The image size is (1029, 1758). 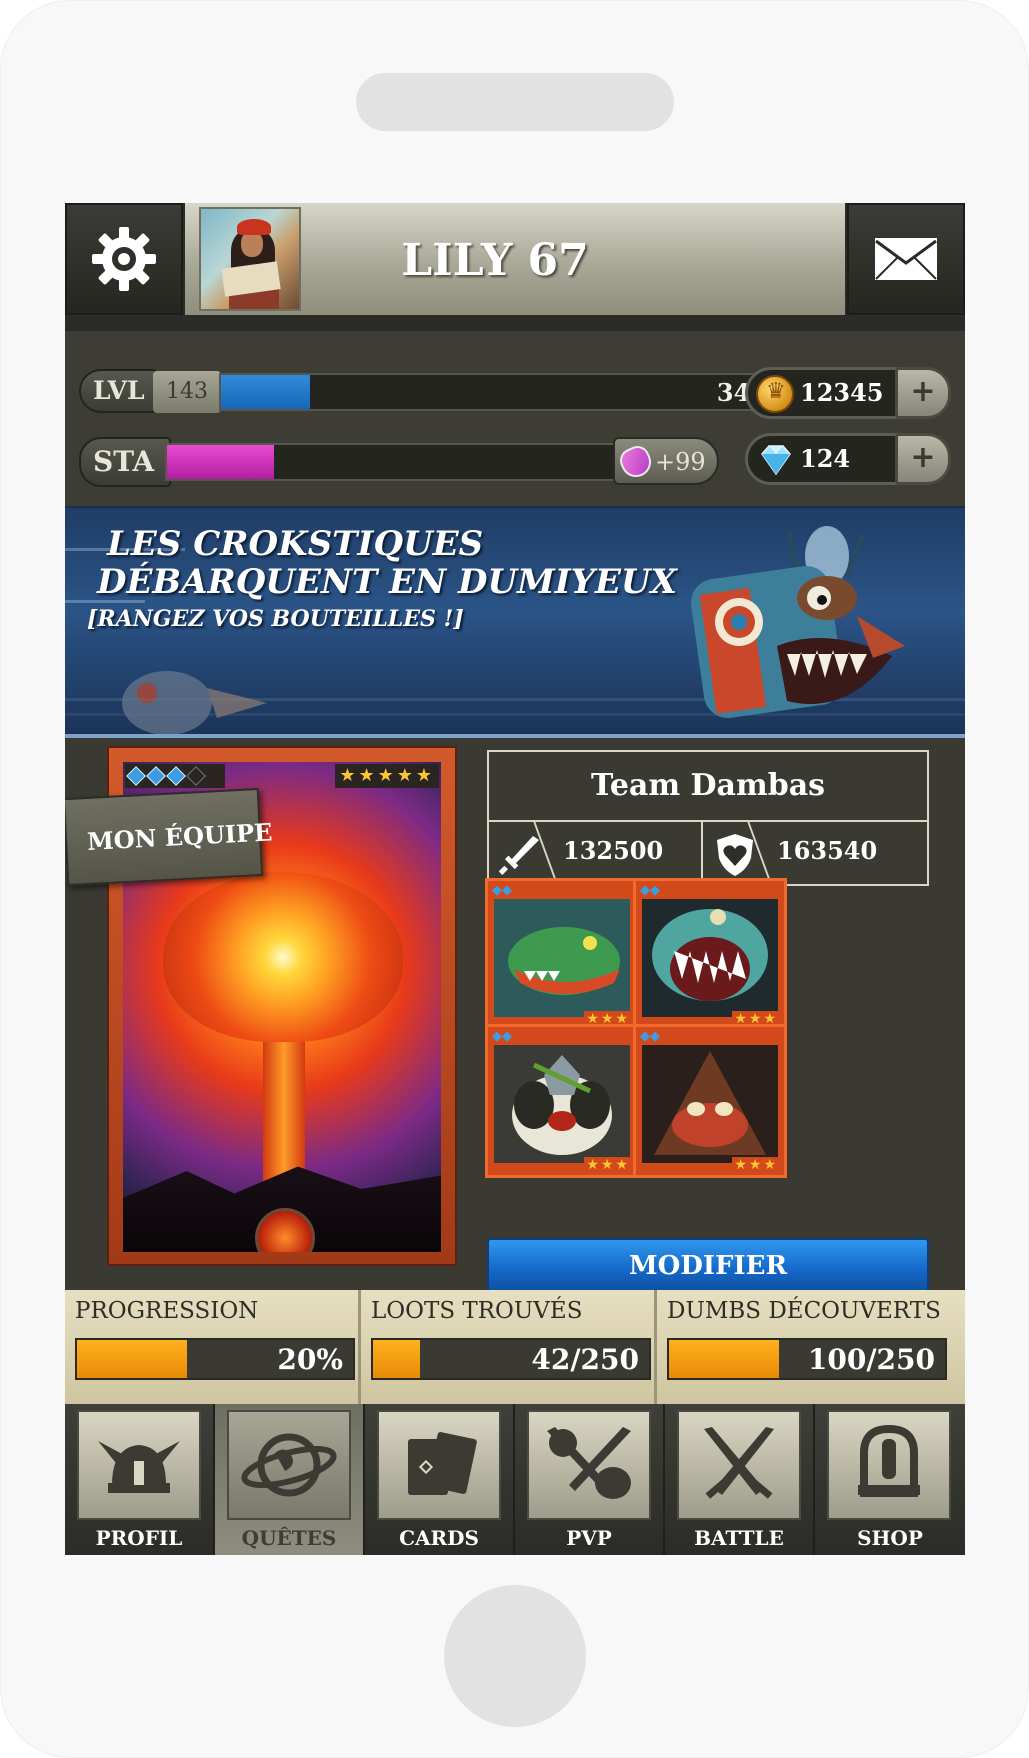 I want to click on player-name: LILY 67, so click(x=495, y=260).